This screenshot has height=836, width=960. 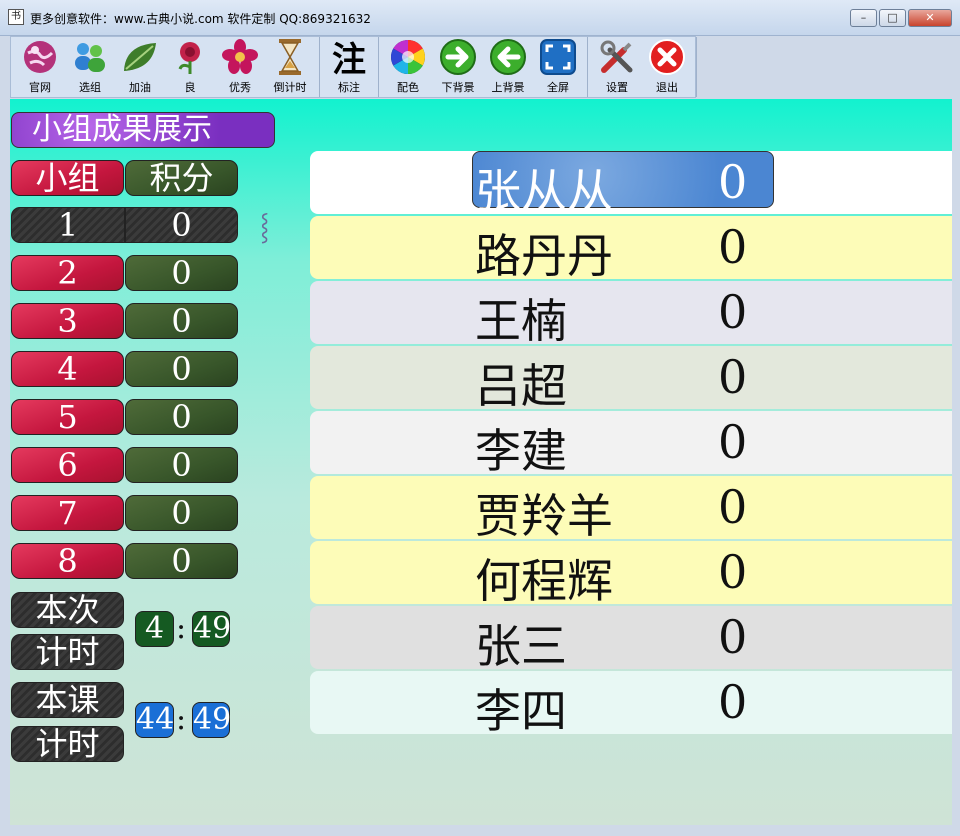 What do you see at coordinates (863, 18) in the screenshot?
I see `minimize-button: –` at bounding box center [863, 18].